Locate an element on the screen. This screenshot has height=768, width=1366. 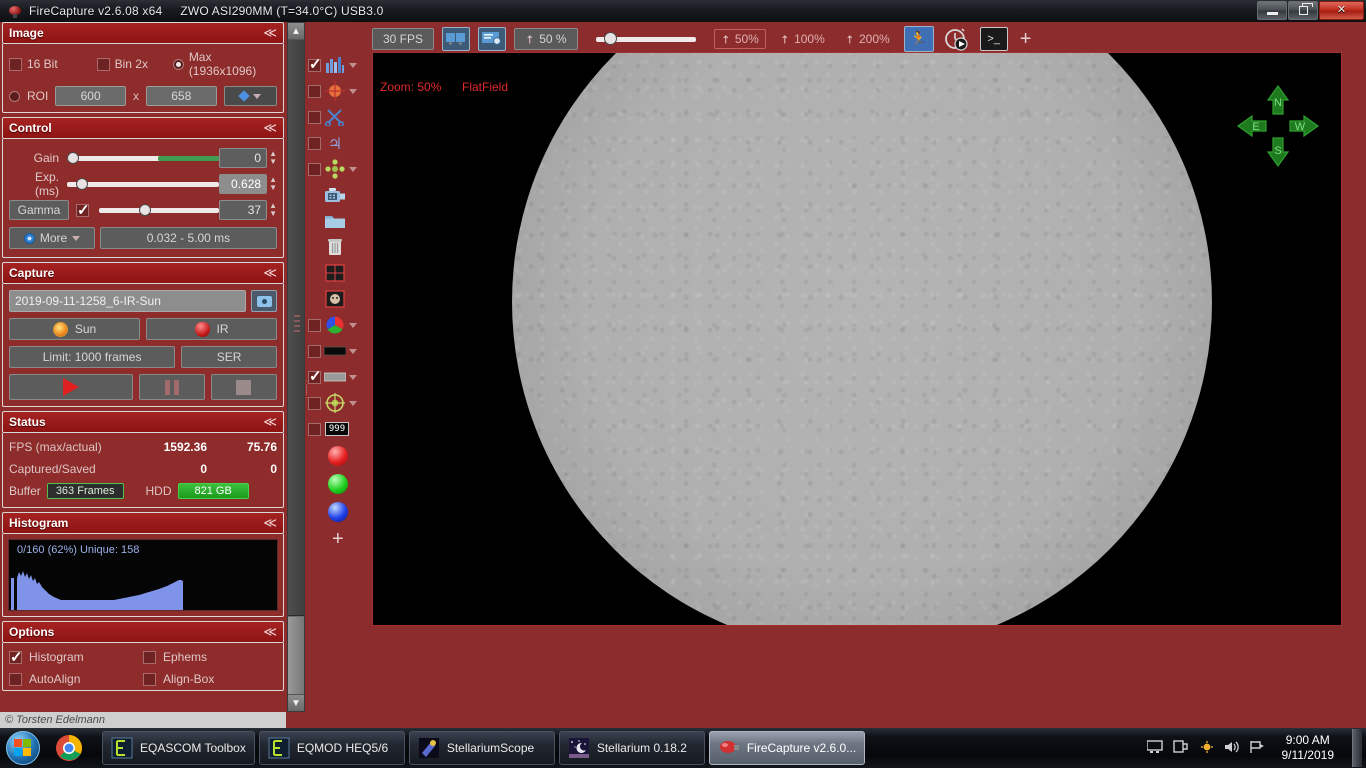
exposure-slider-knob is located at coordinates (82, 184).